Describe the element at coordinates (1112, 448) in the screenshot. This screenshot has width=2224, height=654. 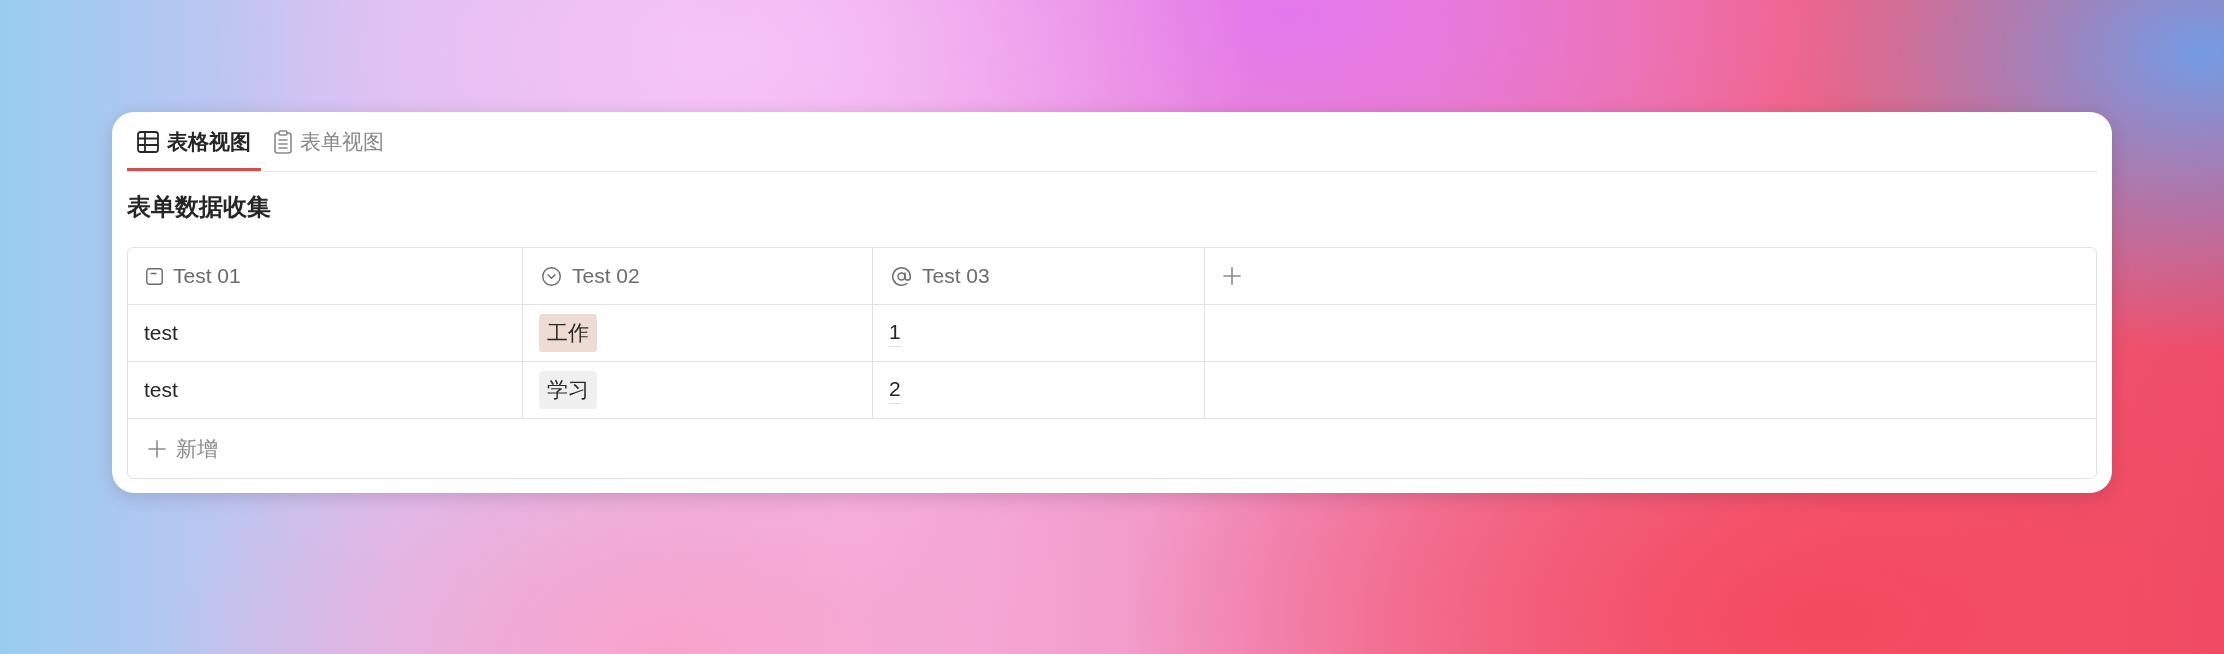
I see `add-row-button: 新增` at that location.